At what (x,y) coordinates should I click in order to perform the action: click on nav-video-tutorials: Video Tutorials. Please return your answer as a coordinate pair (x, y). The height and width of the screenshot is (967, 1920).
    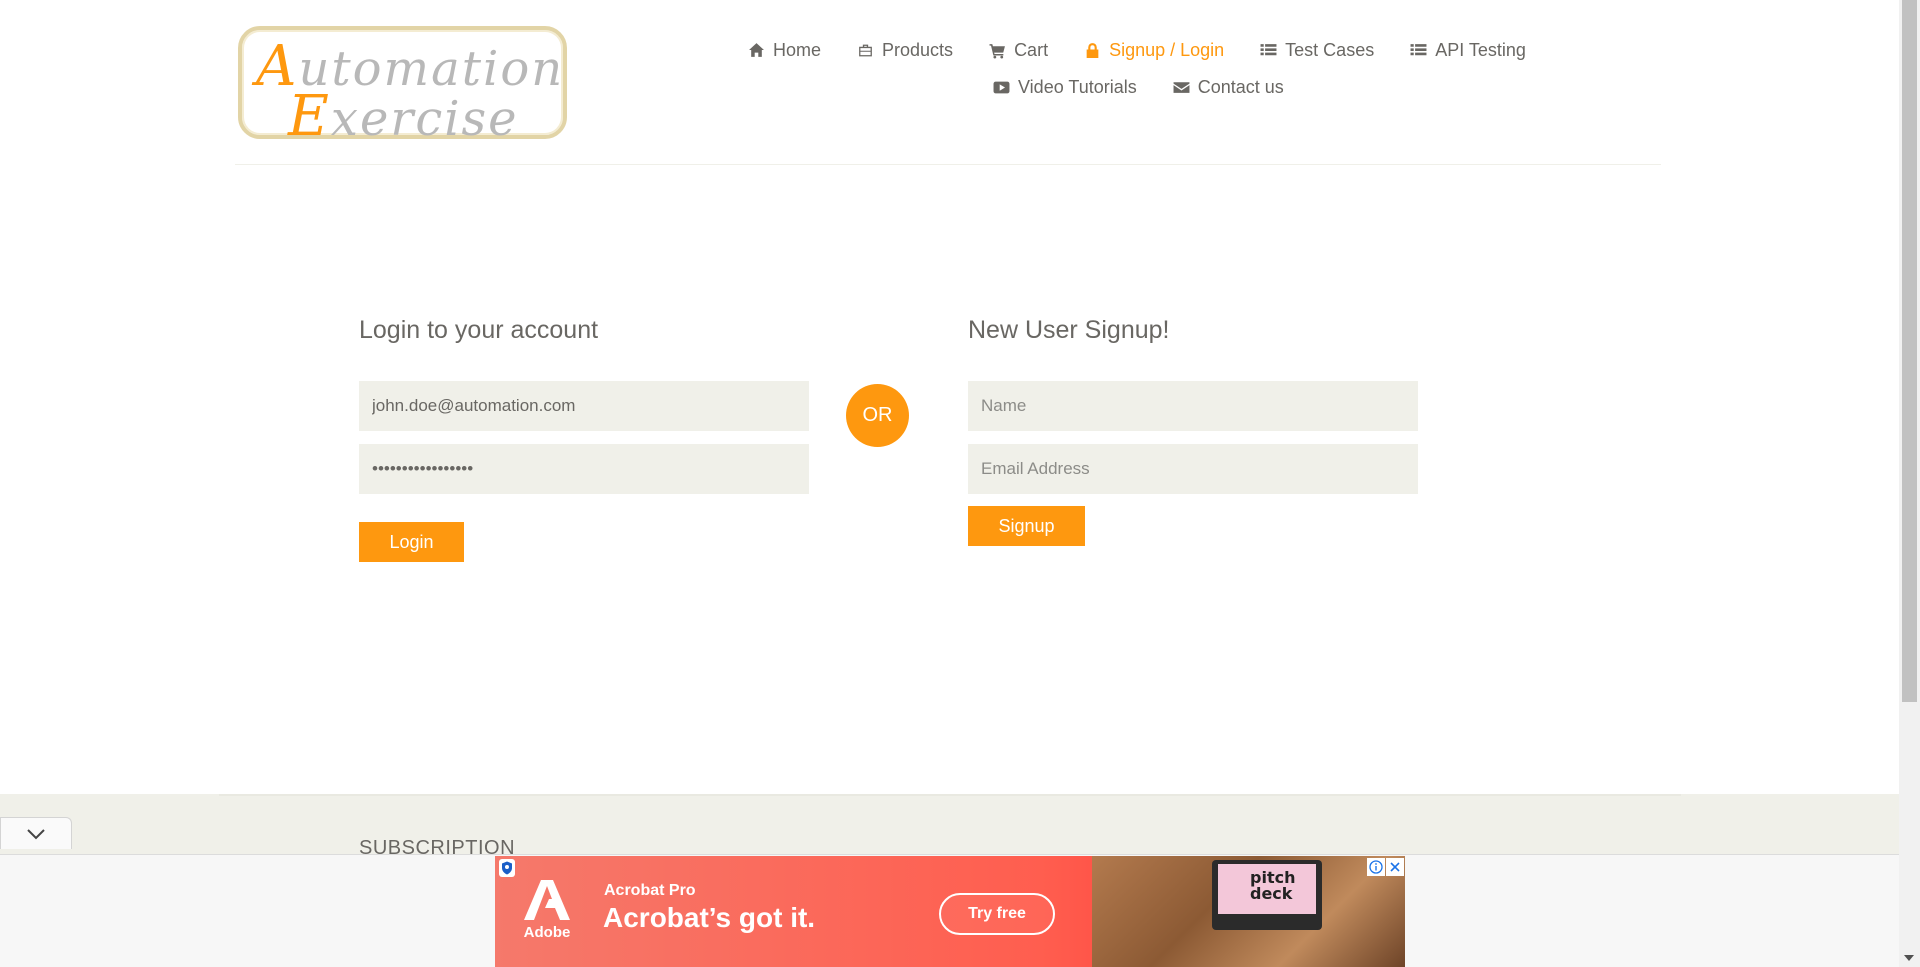
    Looking at the image, I should click on (1065, 87).